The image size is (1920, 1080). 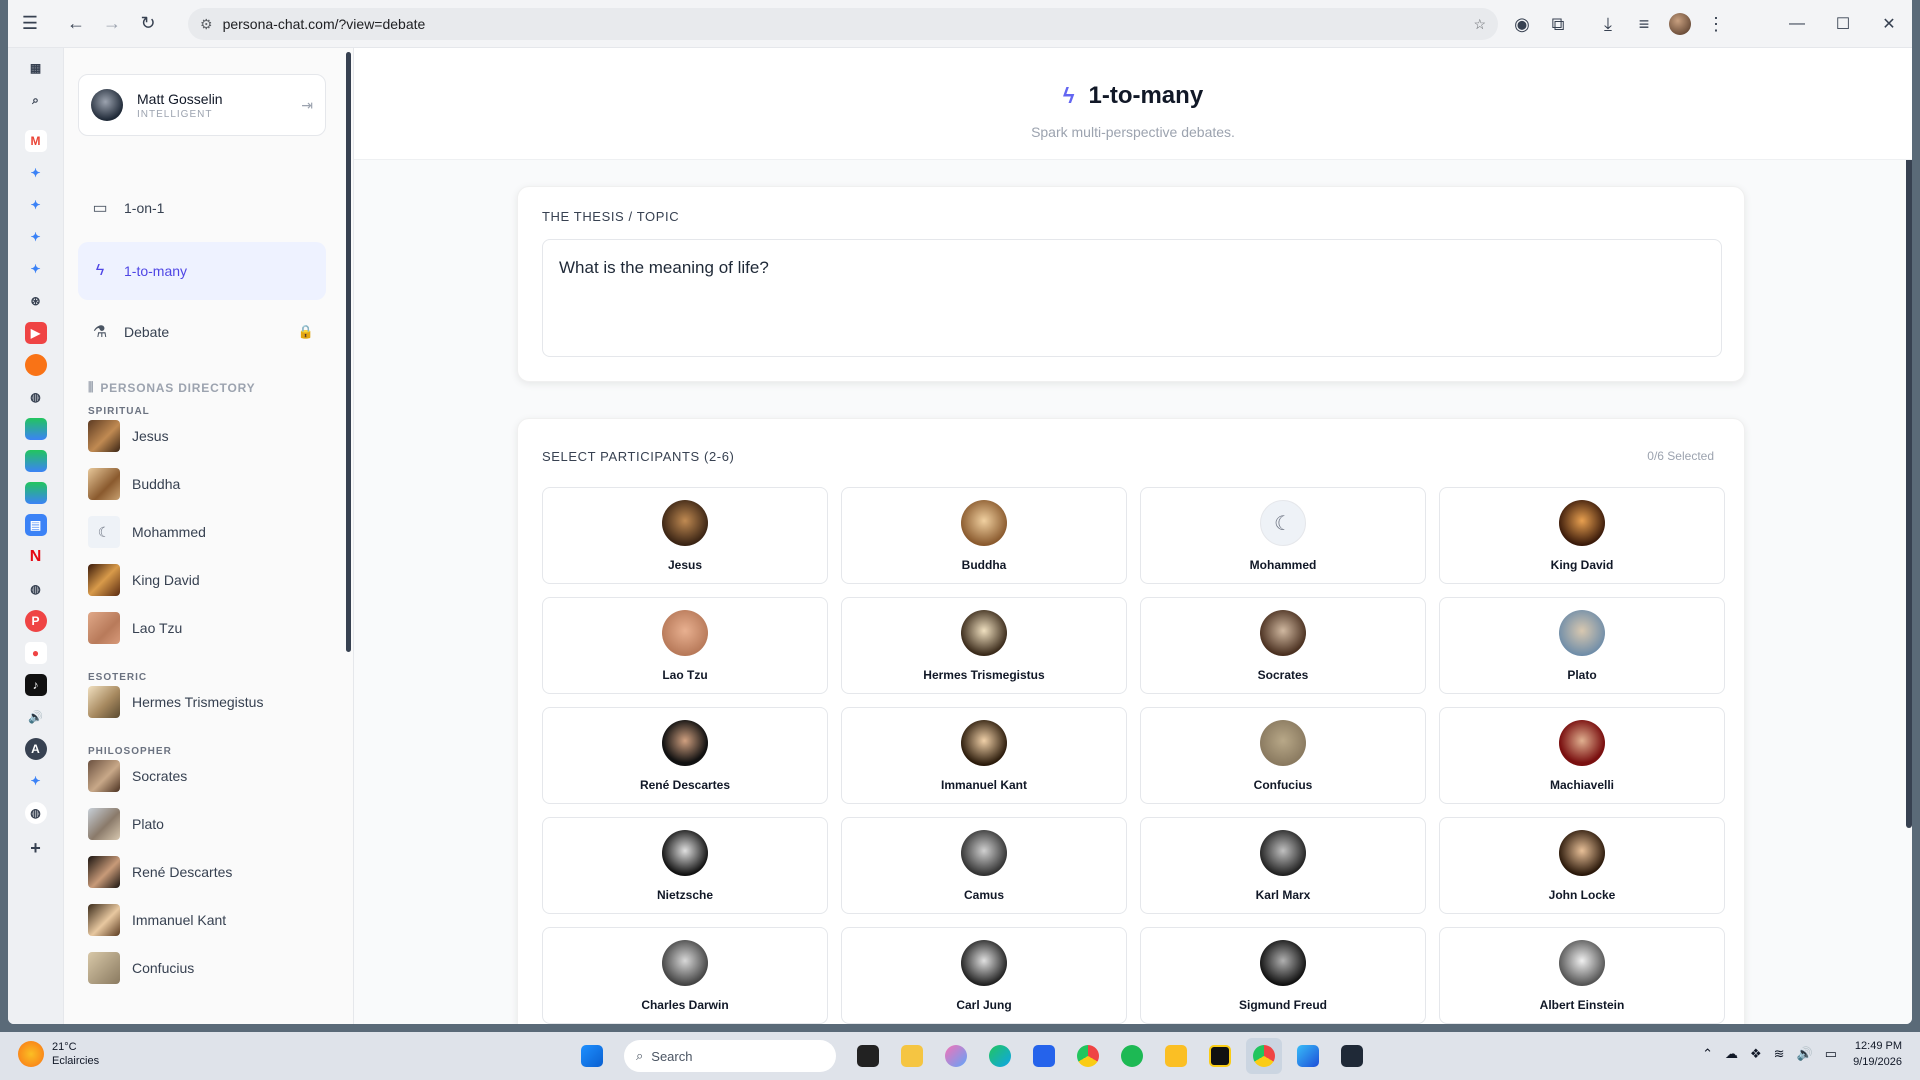 What do you see at coordinates (148, 24) in the screenshot?
I see `reload-icon: ↻` at bounding box center [148, 24].